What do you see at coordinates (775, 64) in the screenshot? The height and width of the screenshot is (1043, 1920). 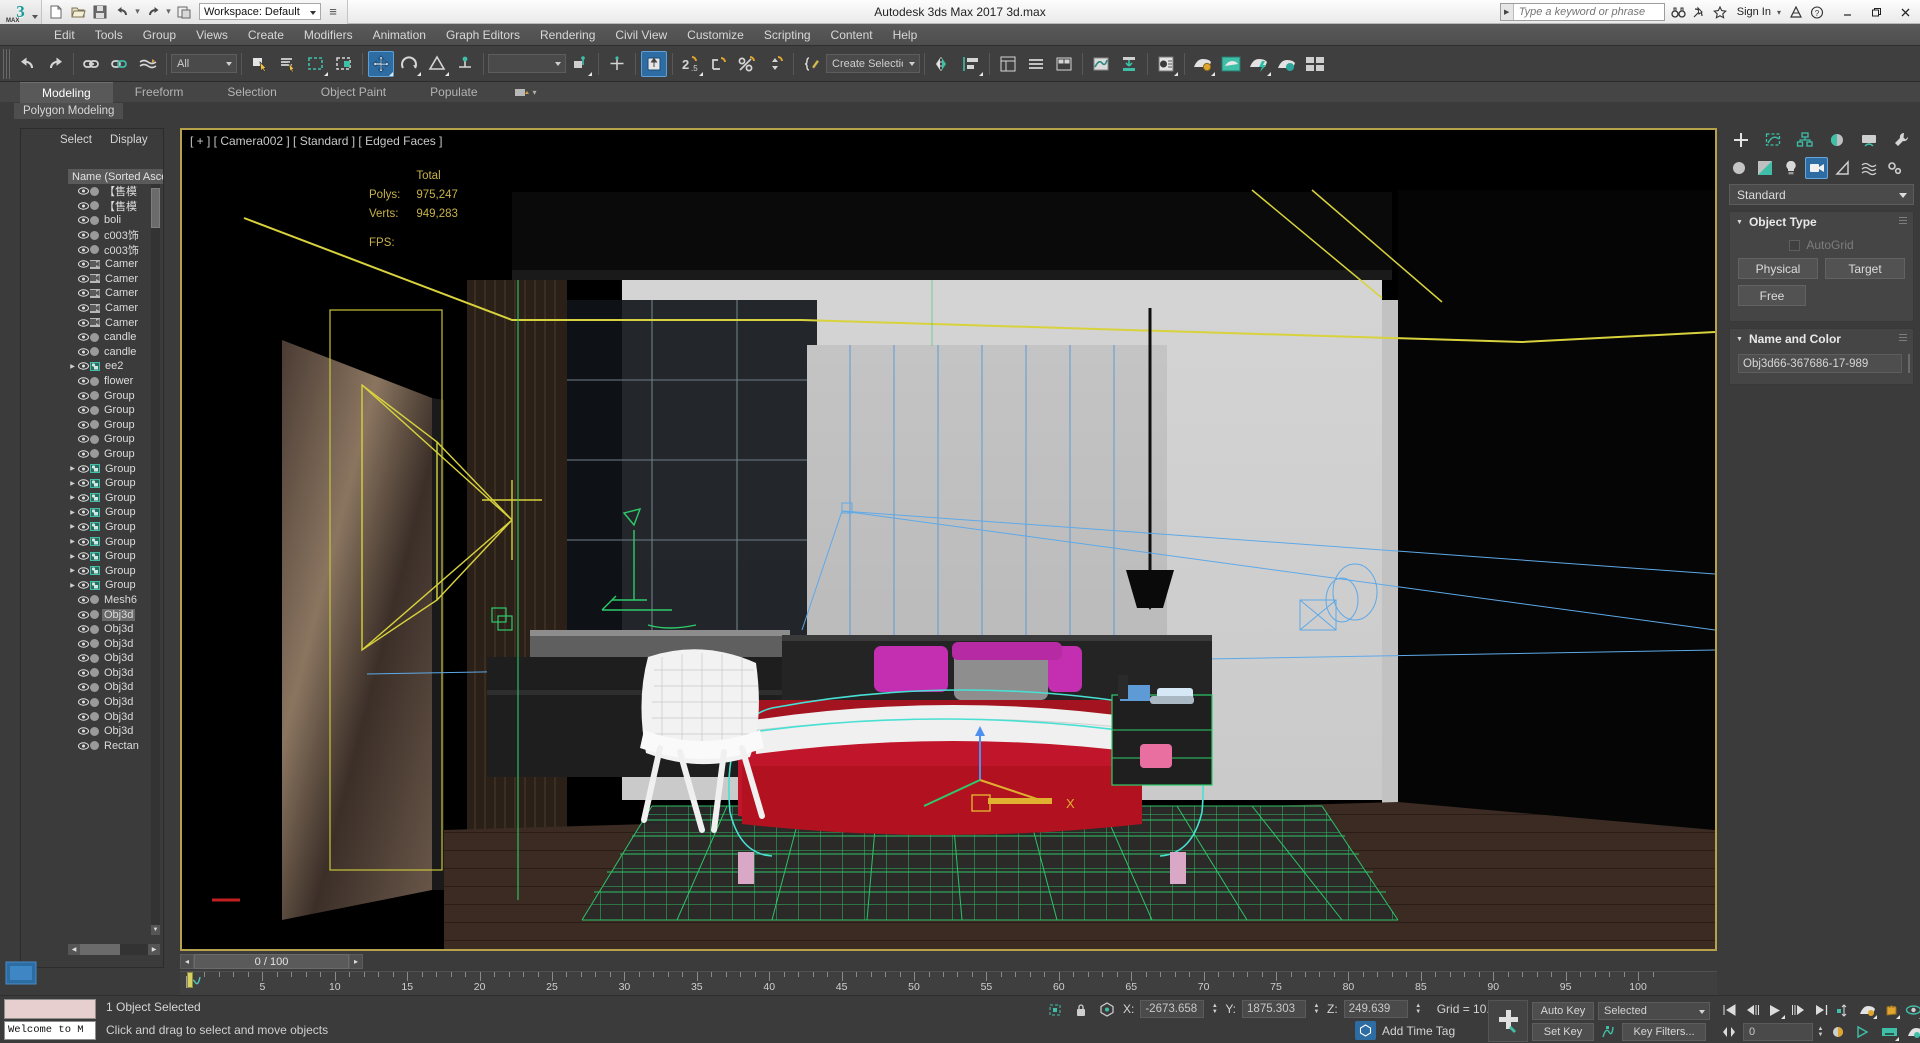 I see `spinner-snap-toggle-button` at bounding box center [775, 64].